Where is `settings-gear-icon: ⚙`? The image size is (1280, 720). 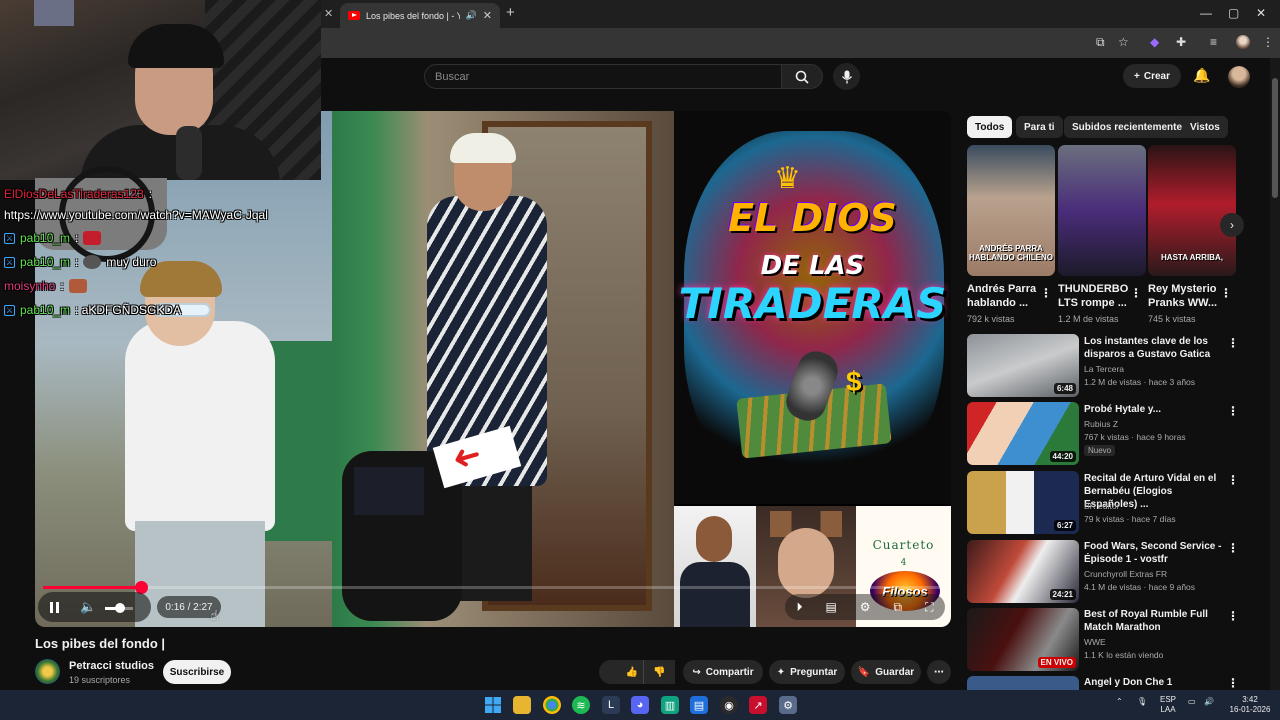
settings-gear-icon: ⚙ is located at coordinates (865, 607).